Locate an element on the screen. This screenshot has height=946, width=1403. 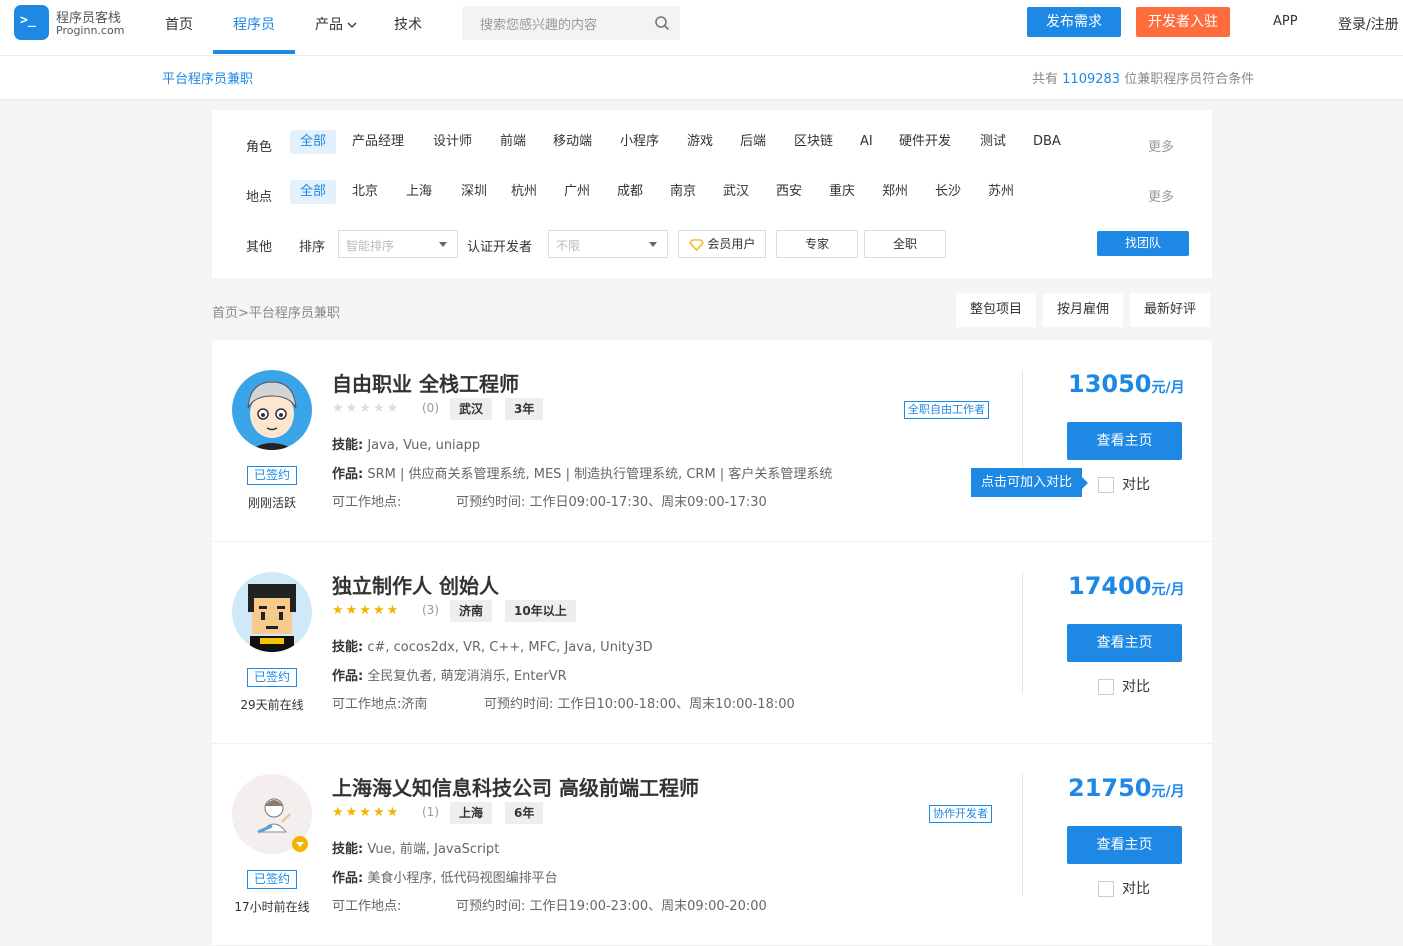
role-option: 前端 is located at coordinates (513, 142).